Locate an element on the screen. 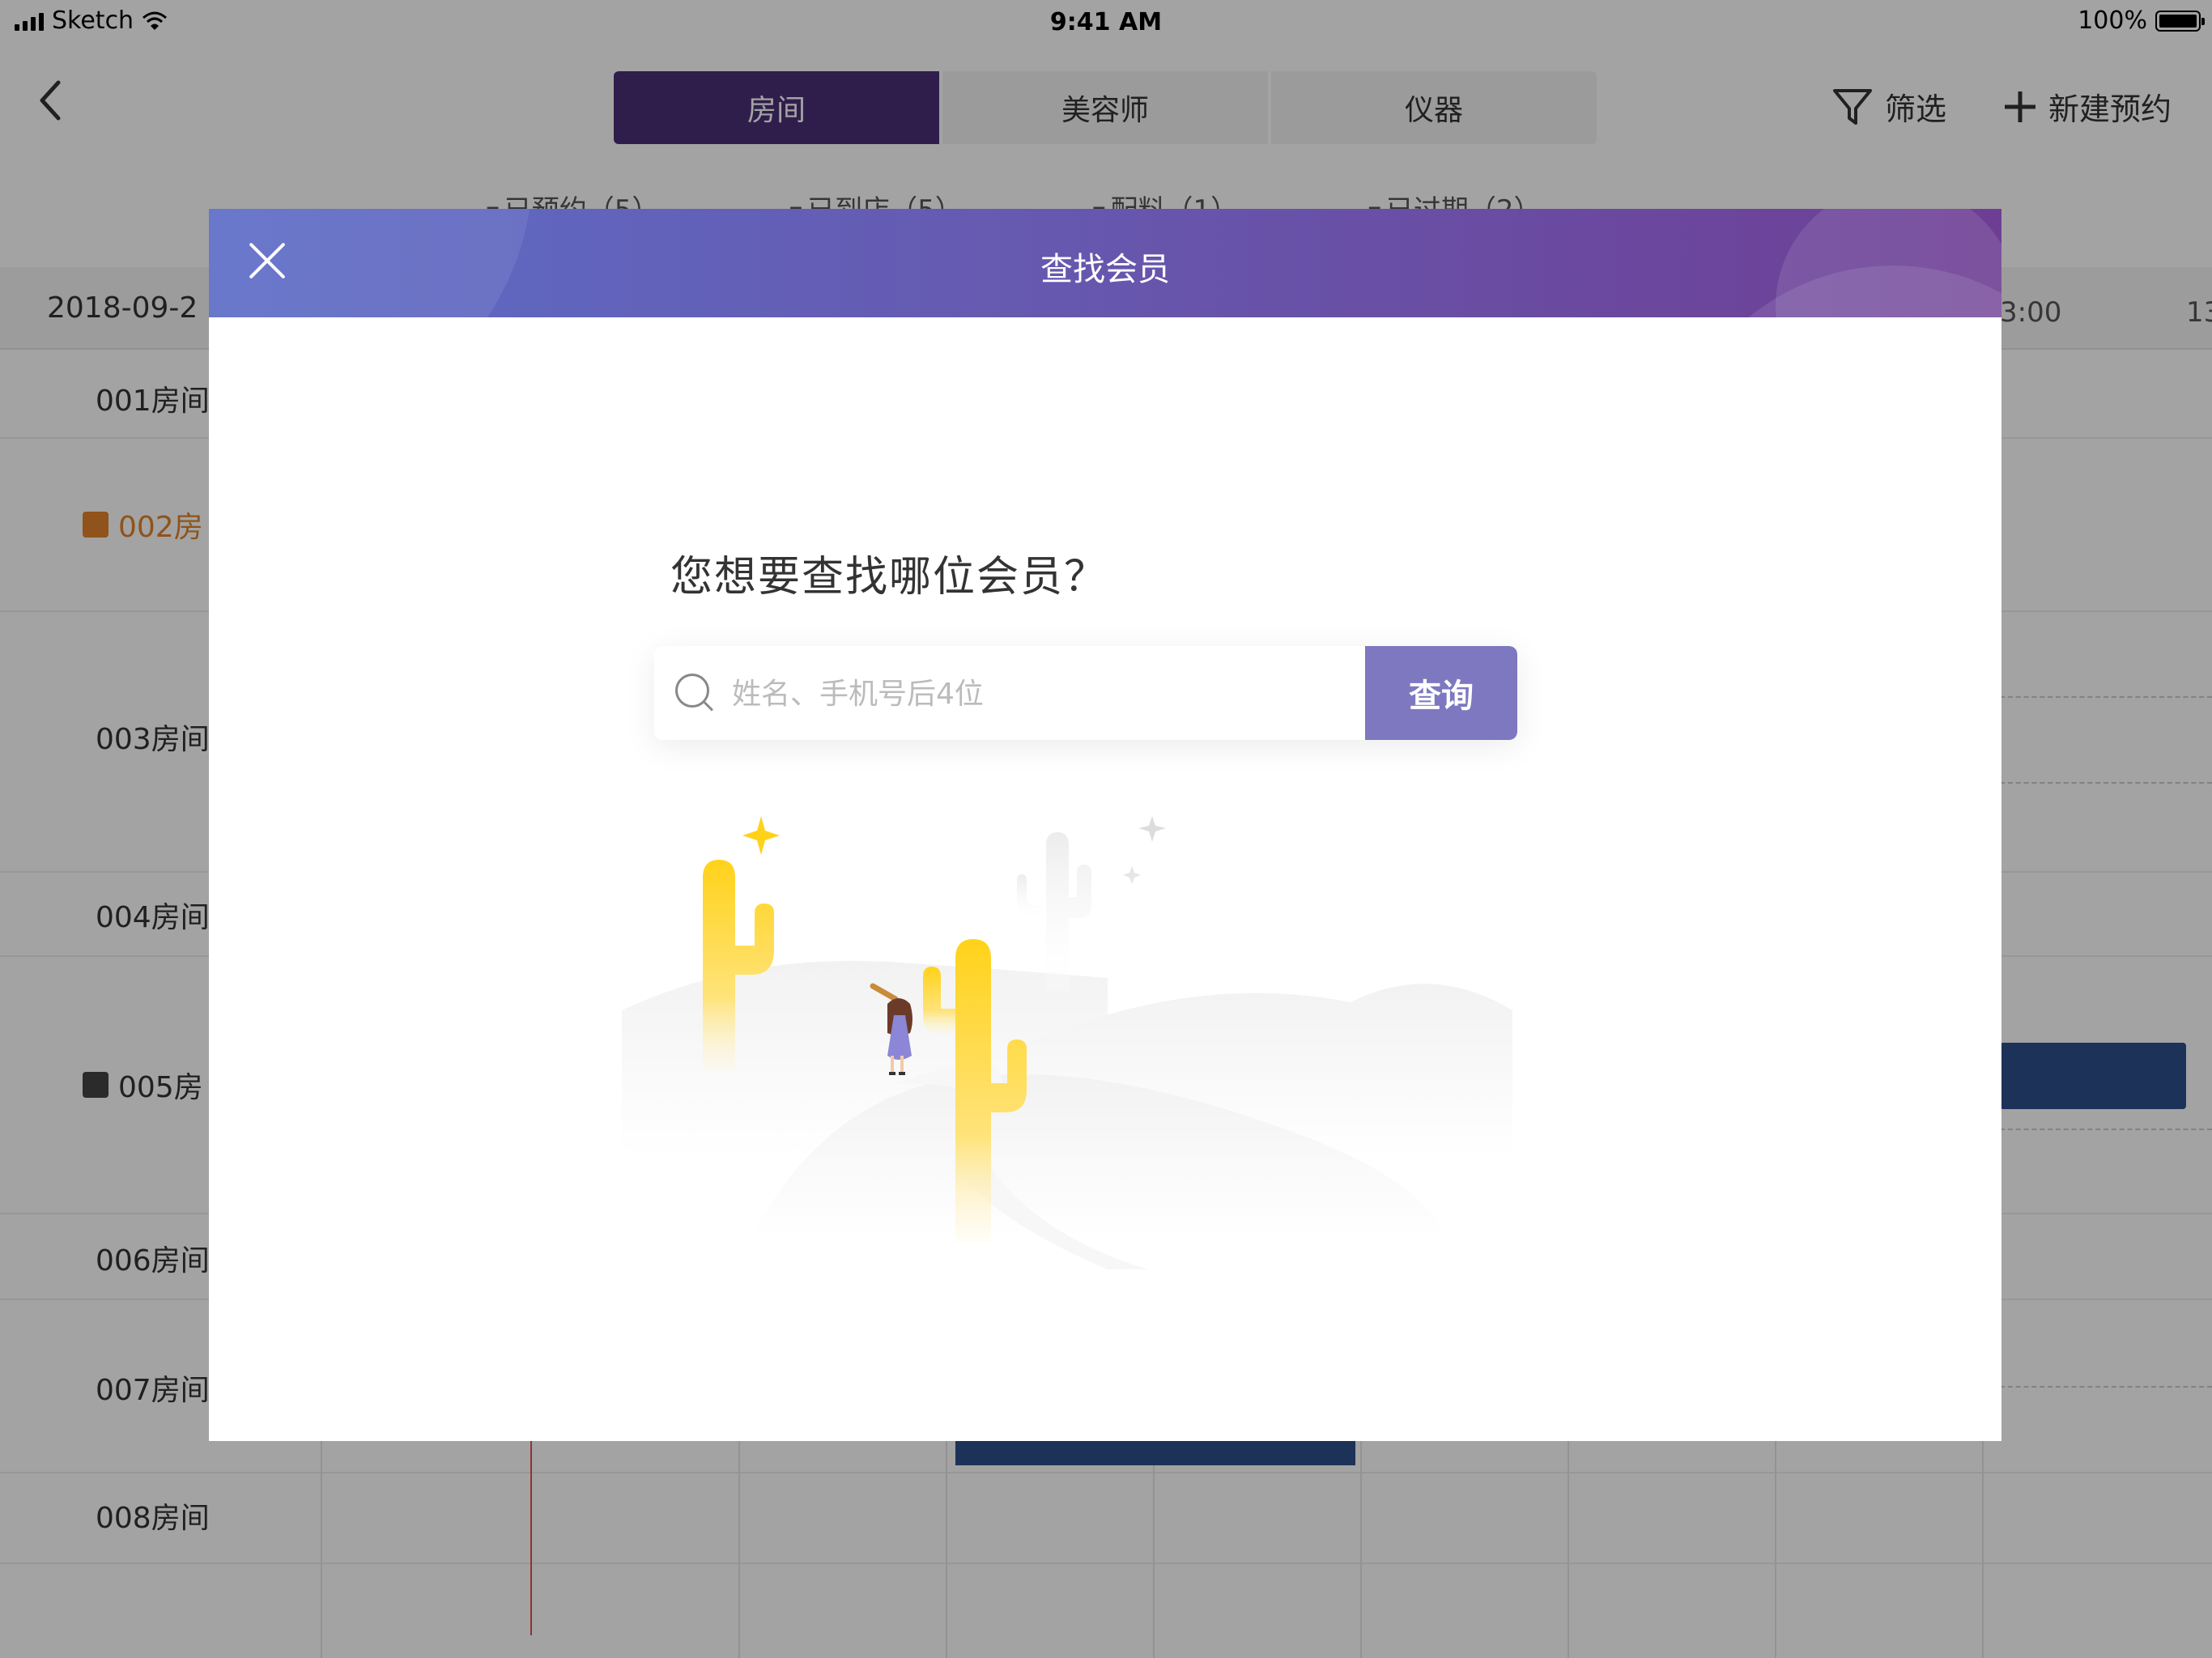  search-prompt: 您想要查找哪位会员？ is located at coordinates (889, 577).